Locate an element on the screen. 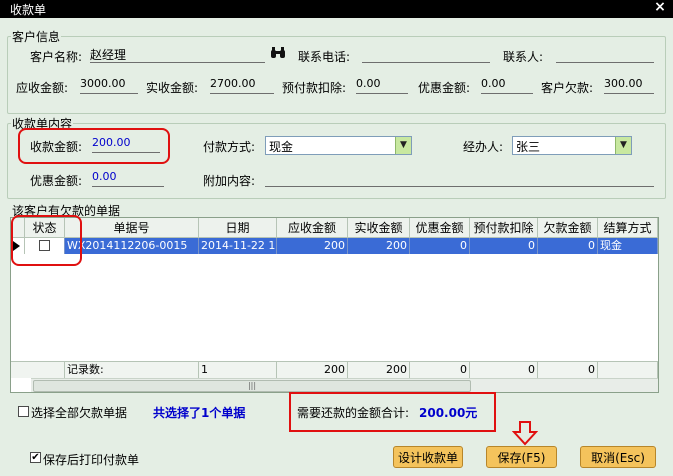 This screenshot has width=673, height=476. design-receipt-button: 设计收款单 is located at coordinates (428, 457).